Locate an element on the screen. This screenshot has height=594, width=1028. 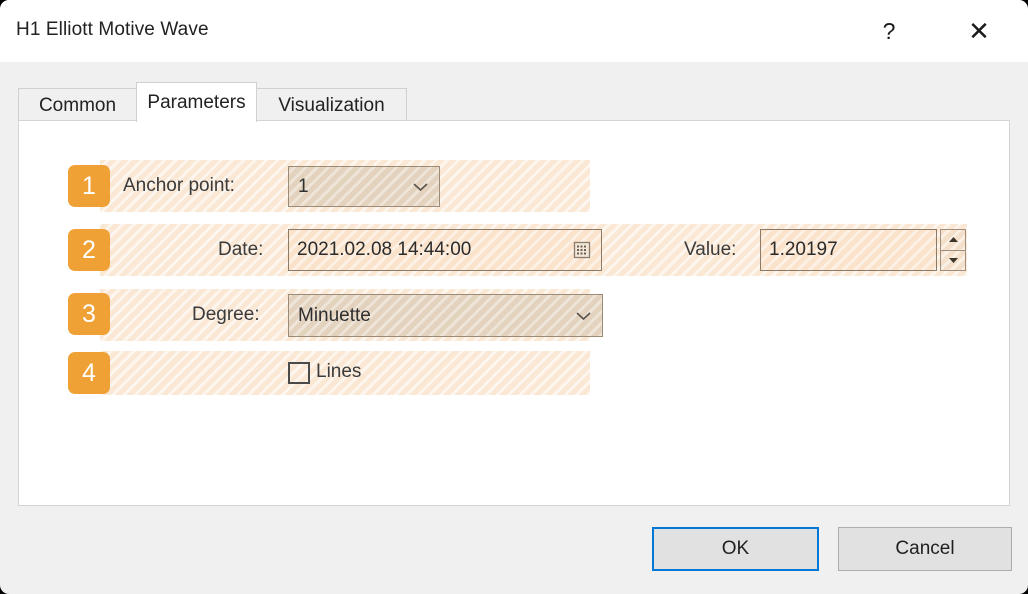
tab-visualization: Visualization is located at coordinates (331, 105).